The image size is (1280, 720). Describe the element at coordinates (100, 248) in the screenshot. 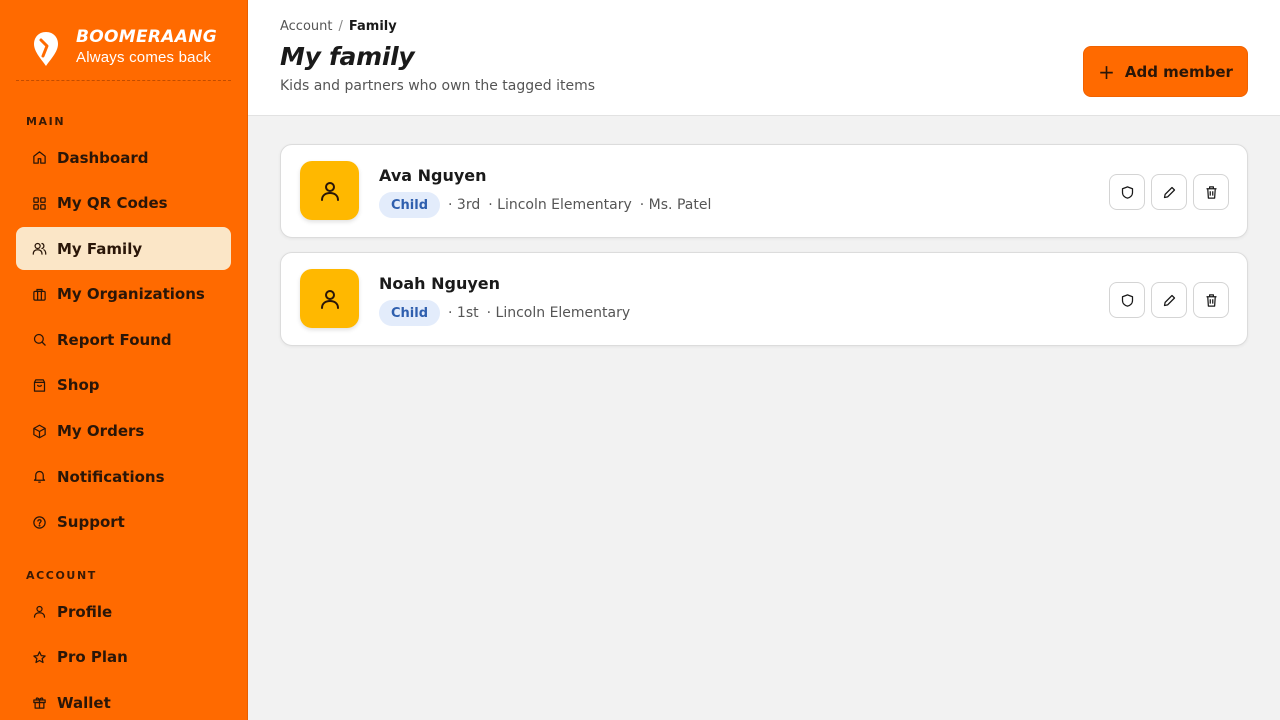

I see `sidebar-item-label: My Family` at that location.